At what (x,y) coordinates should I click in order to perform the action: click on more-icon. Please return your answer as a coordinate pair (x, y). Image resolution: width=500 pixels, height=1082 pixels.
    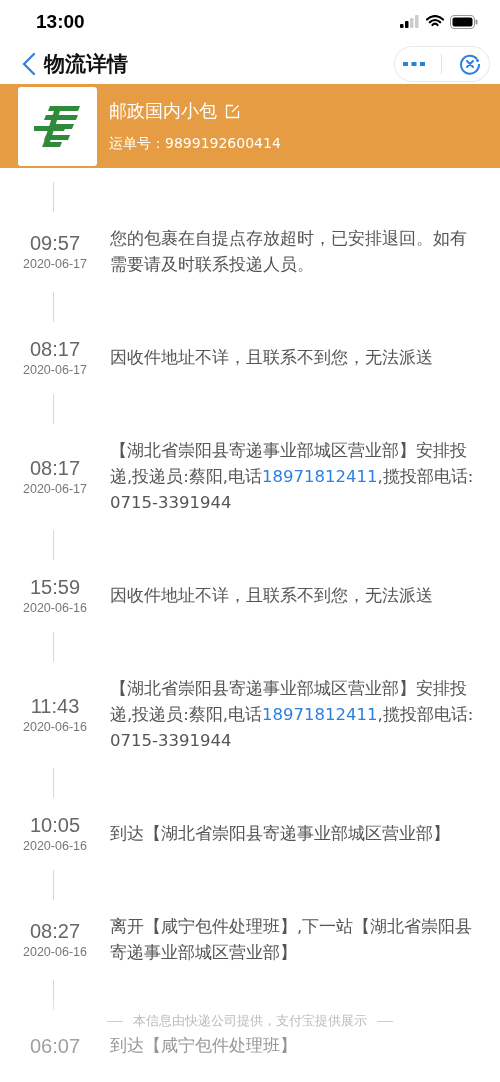
    Looking at the image, I should click on (414, 63).